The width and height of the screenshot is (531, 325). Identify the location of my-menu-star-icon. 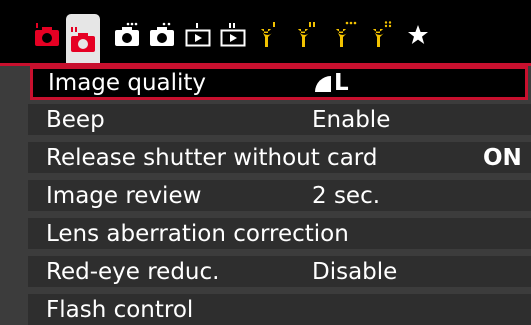
(418, 34).